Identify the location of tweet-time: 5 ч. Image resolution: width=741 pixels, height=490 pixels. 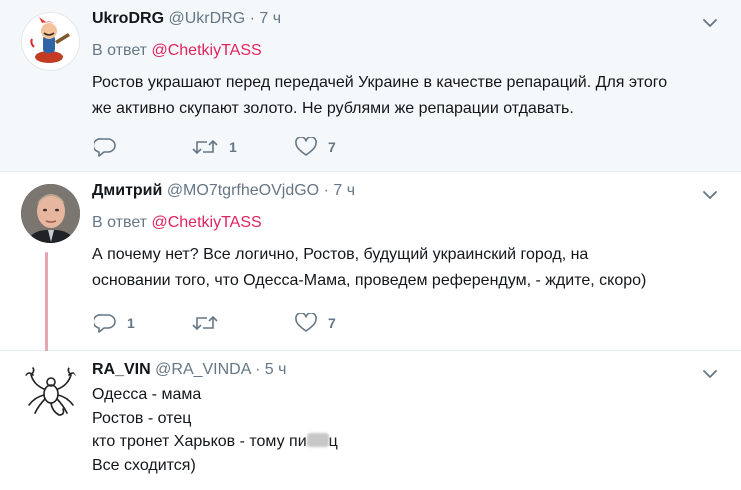
(276, 369).